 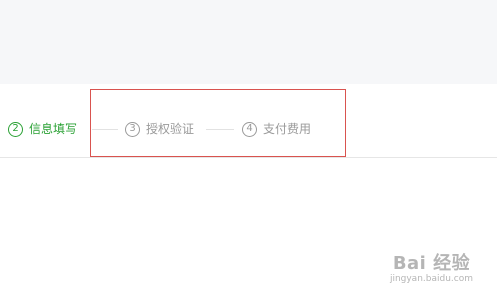 I want to click on step-number-2: 2, so click(x=15, y=129).